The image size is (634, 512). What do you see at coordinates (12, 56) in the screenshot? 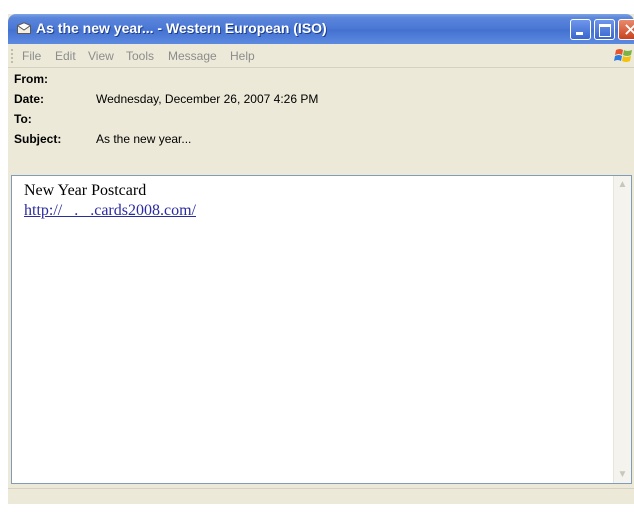
I see `toolbar-grip` at bounding box center [12, 56].